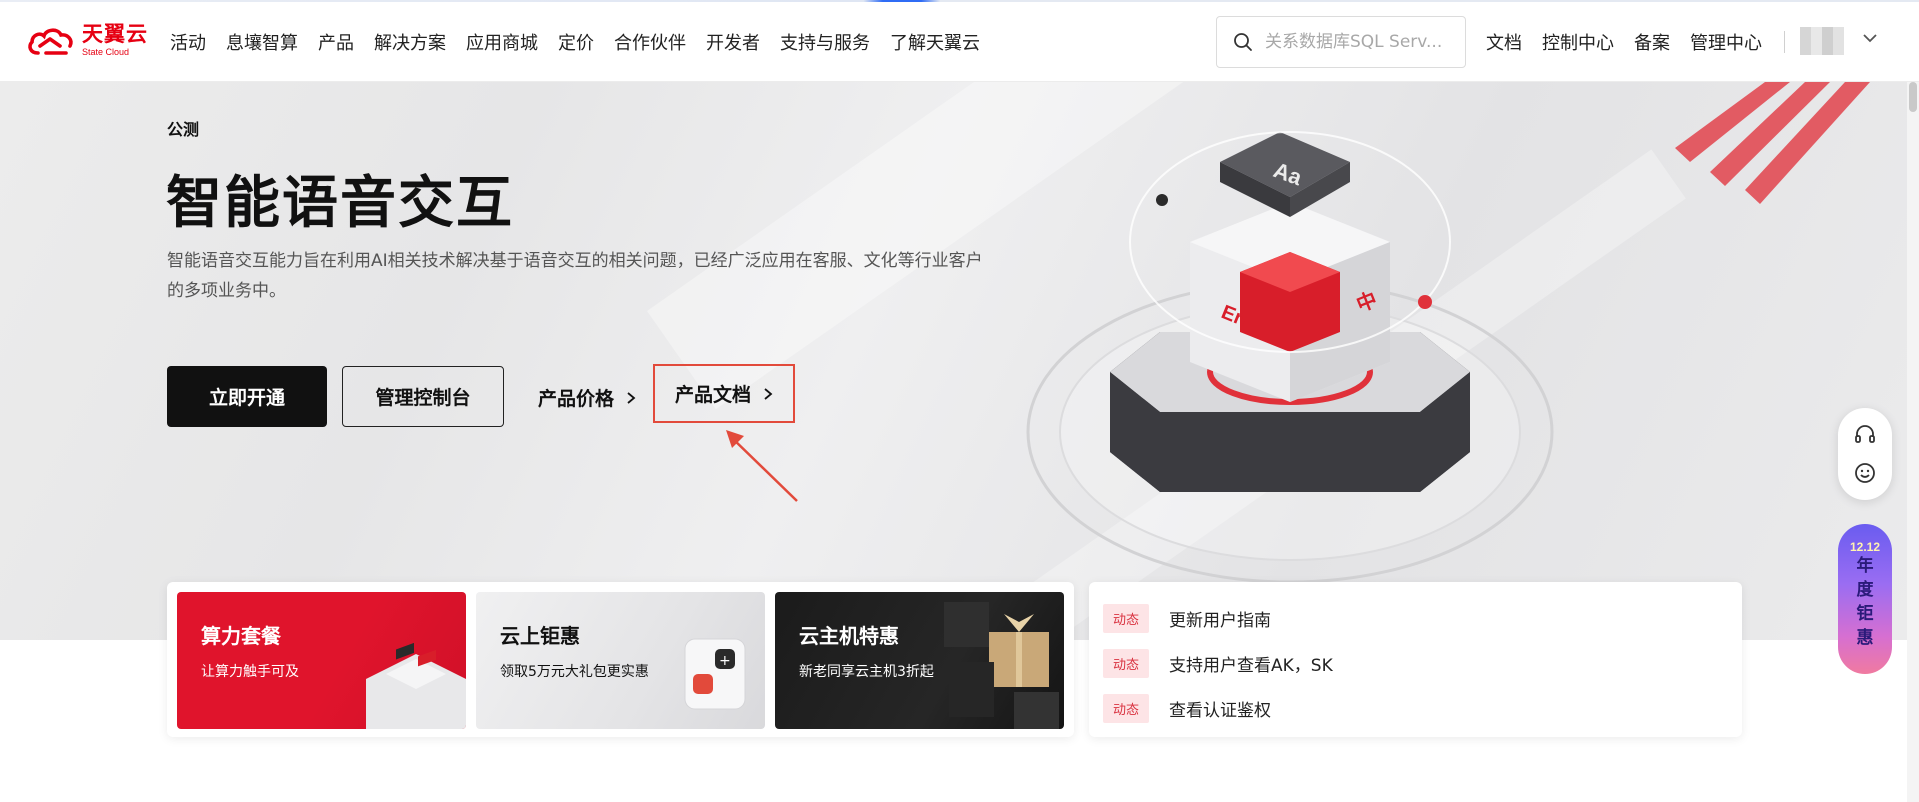 Image resolution: width=1919 pixels, height=802 pixels. Describe the element at coordinates (1865, 614) in the screenshot. I see `promo-char: 钜` at that location.